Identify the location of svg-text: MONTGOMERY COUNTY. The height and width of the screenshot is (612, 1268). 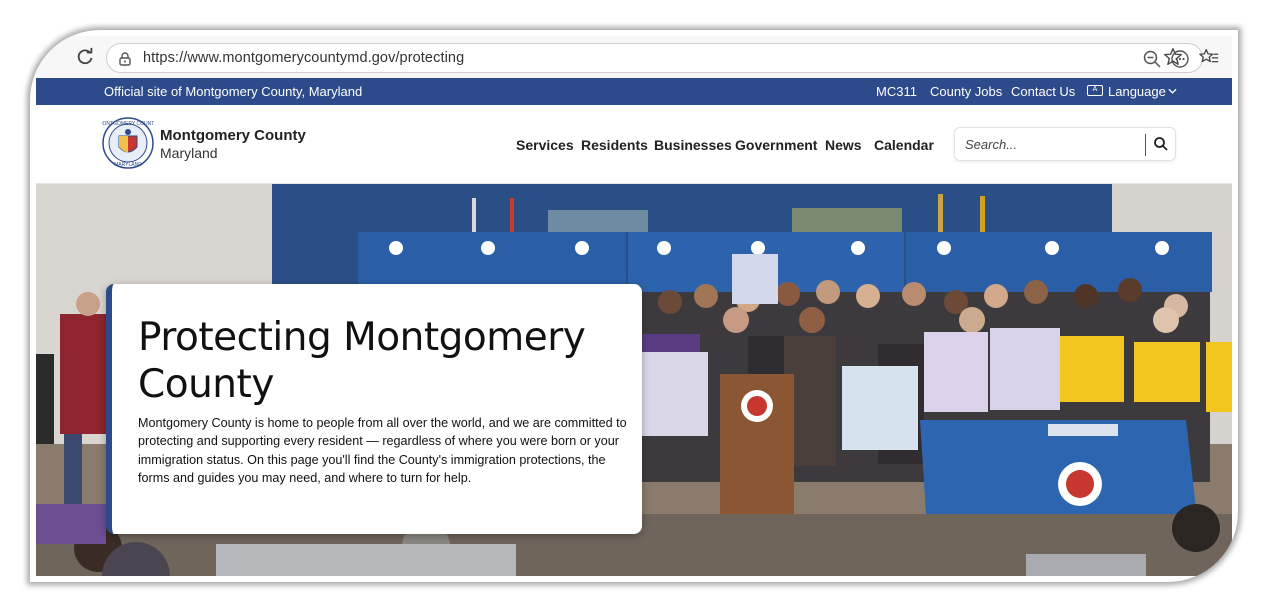
(128, 124).